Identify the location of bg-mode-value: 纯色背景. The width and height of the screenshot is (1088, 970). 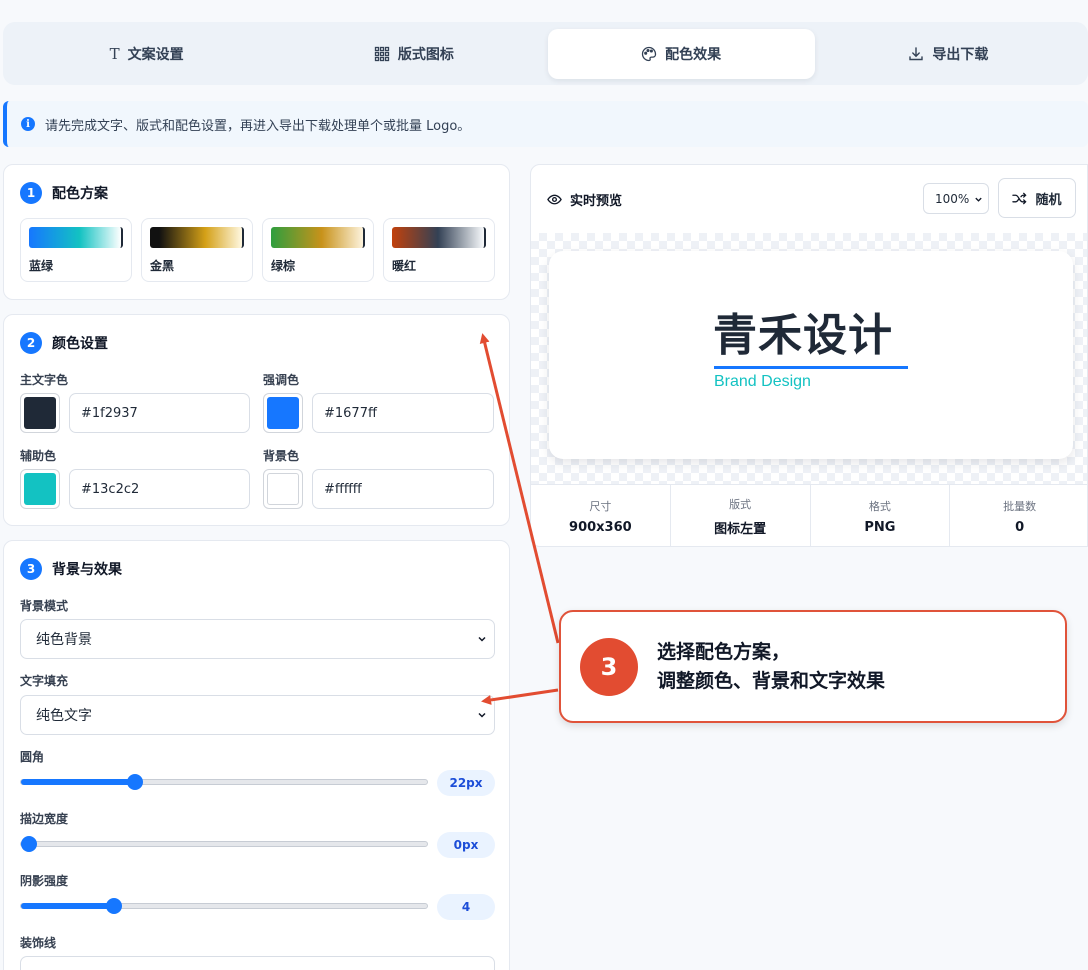
(64, 640).